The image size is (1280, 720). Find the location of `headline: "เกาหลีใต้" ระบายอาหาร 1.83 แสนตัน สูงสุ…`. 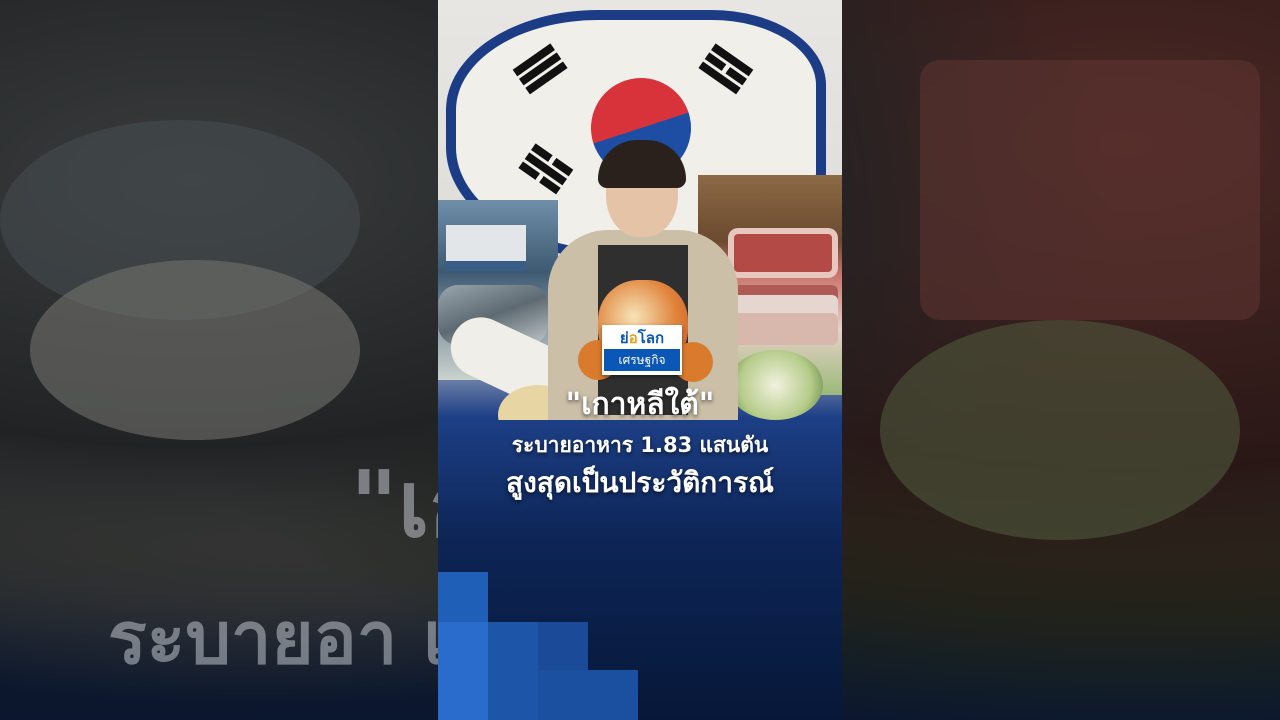

headline: "เกาหลีใต้" ระบายอาหาร 1.83 แสนตัน สูงสุ… is located at coordinates (640, 444).